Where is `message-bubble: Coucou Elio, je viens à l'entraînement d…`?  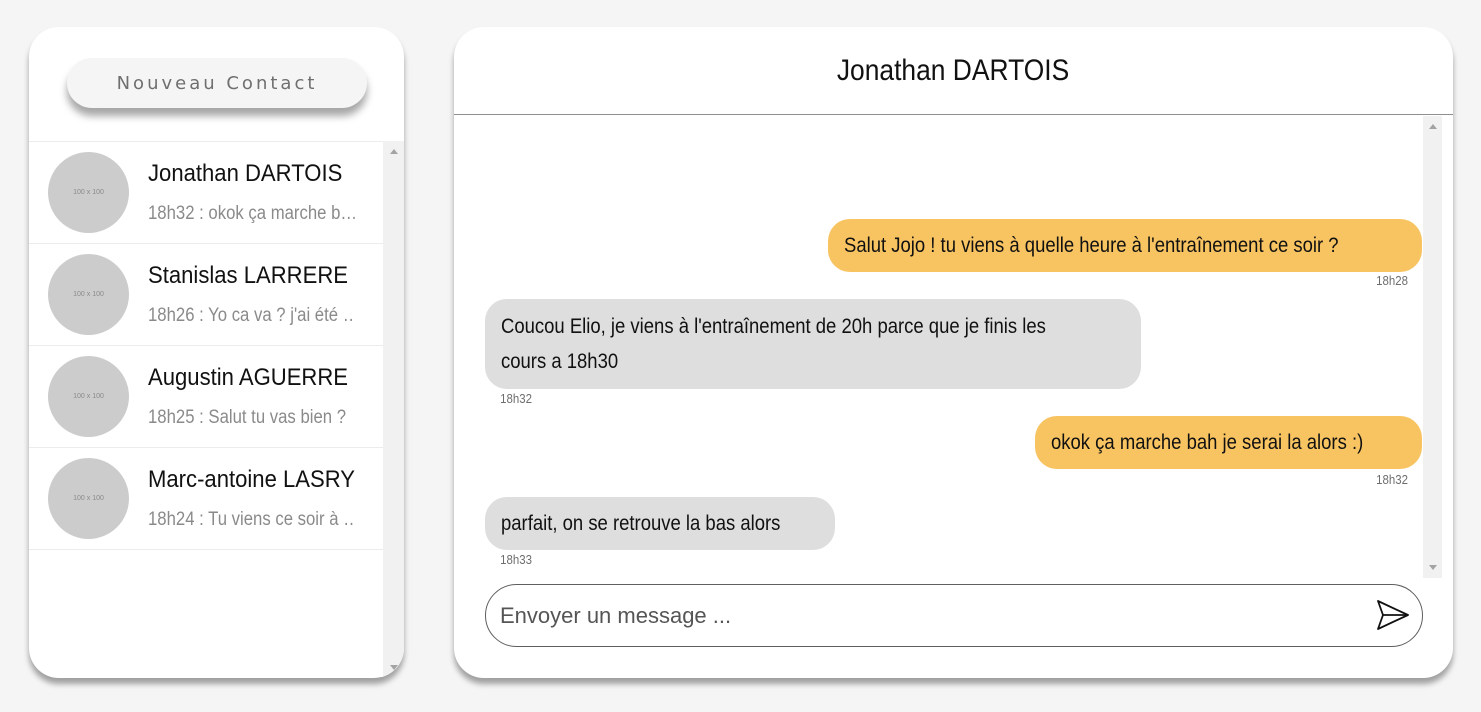
message-bubble: Coucou Elio, je viens à l'entraînement d… is located at coordinates (813, 344).